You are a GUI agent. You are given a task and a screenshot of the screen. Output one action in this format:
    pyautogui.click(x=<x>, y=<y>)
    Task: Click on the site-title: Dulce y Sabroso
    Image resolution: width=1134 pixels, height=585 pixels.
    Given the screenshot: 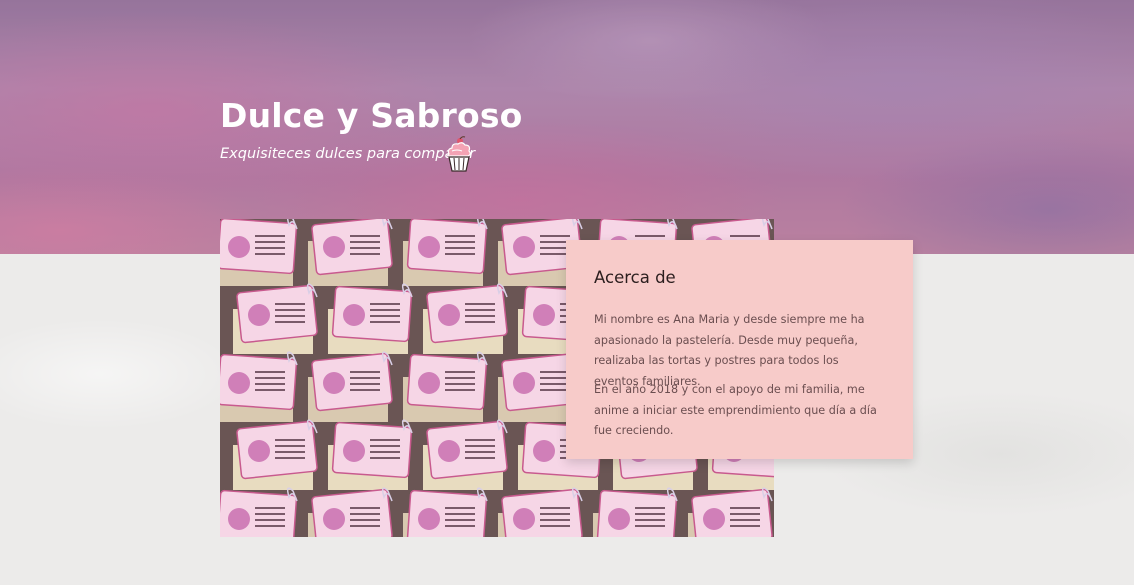 What is the action you would take?
    pyautogui.click(x=371, y=115)
    